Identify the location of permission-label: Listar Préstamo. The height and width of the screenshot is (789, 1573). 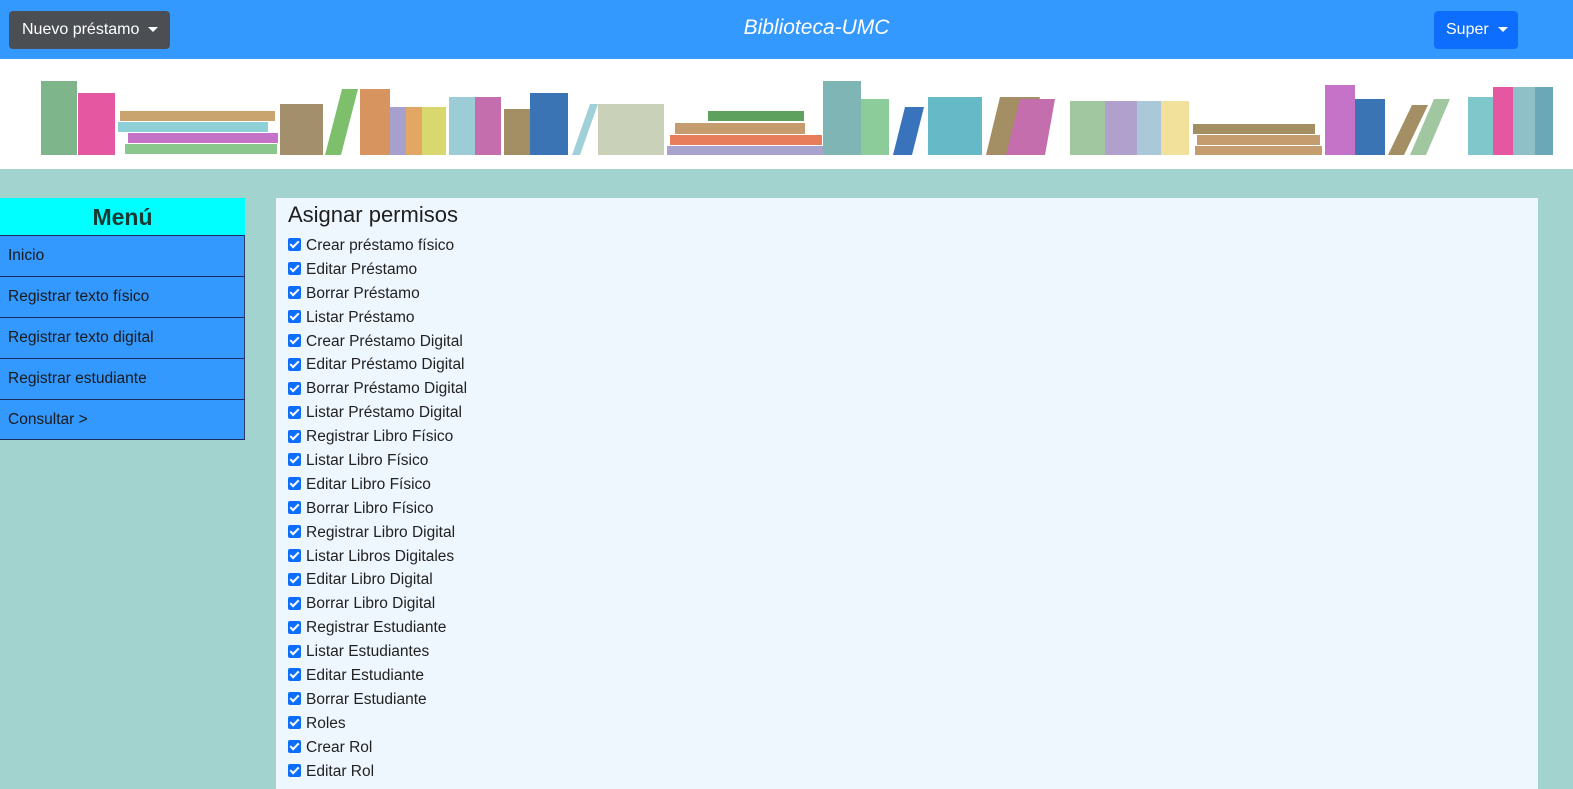
(360, 317).